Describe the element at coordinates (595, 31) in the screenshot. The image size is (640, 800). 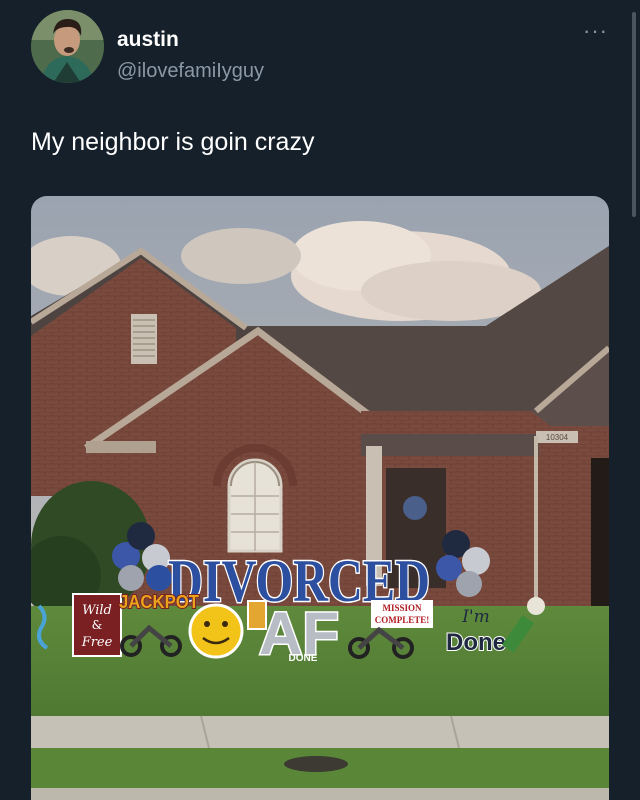
I see `more-options-icon: ···` at that location.